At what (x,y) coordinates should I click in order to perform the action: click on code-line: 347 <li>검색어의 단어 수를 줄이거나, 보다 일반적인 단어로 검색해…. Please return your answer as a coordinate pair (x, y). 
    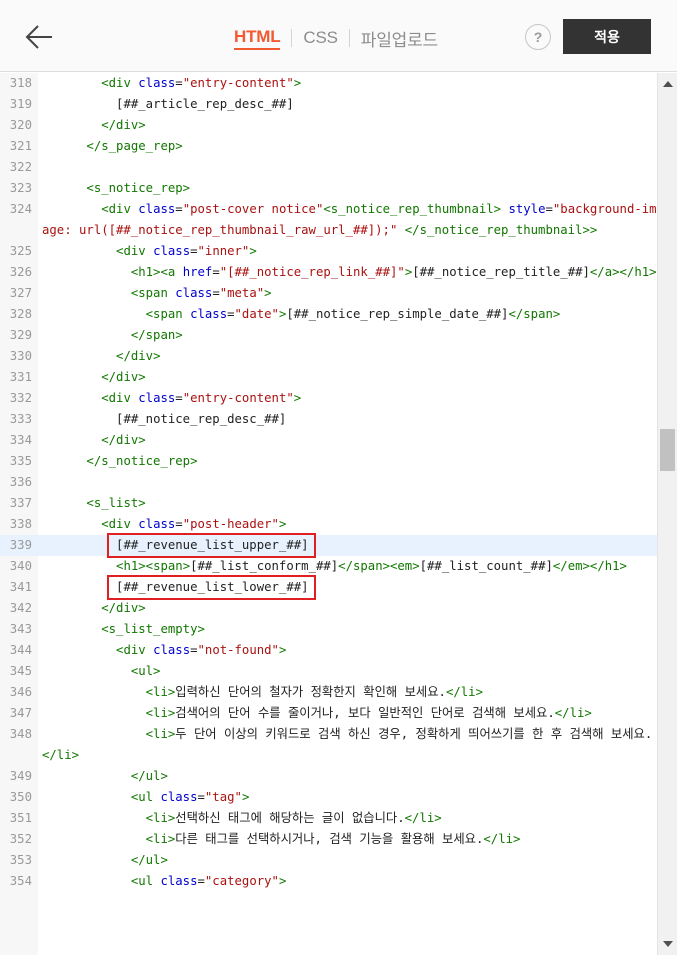
    Looking at the image, I should click on (328, 713).